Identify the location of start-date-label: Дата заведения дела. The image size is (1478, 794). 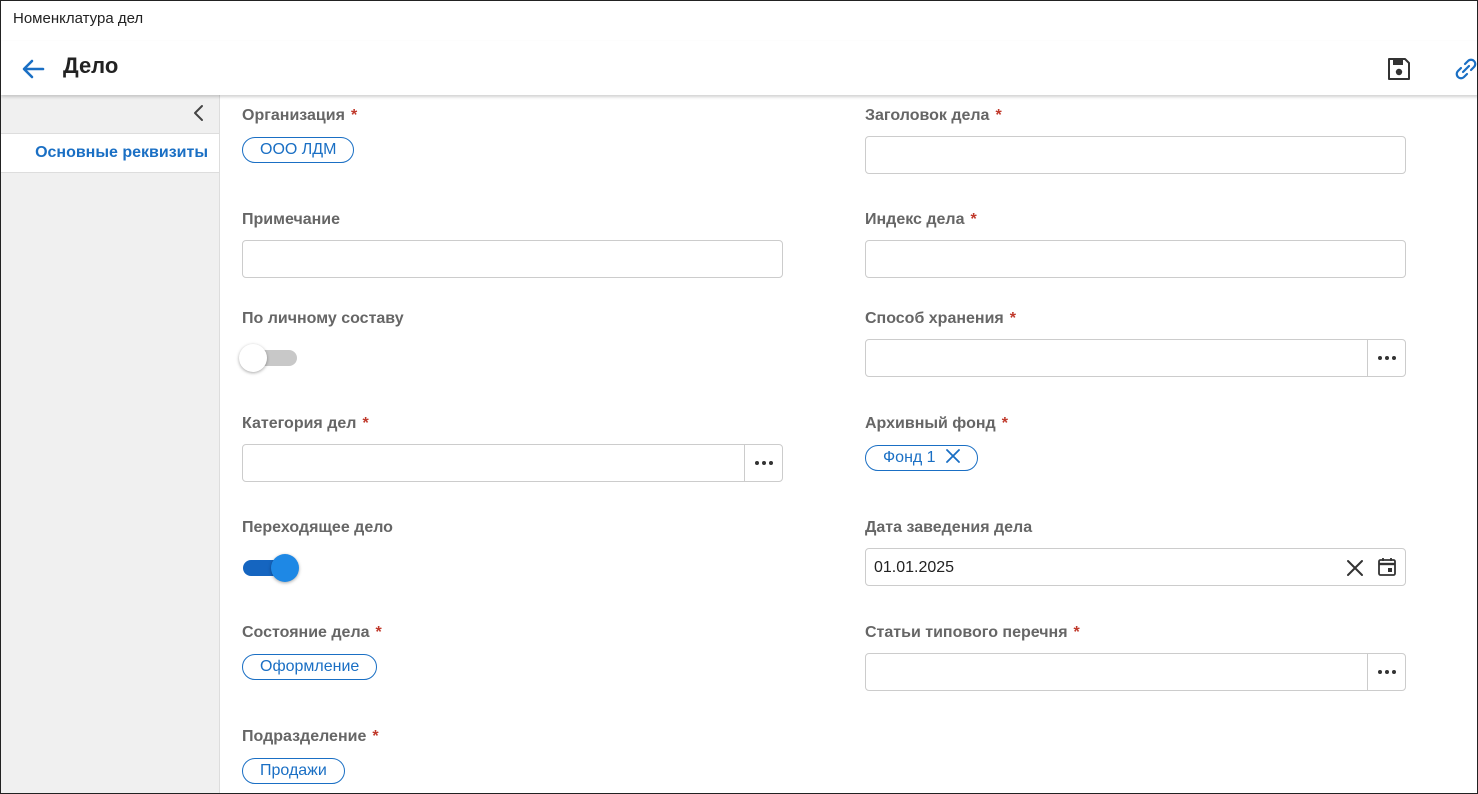
(949, 527).